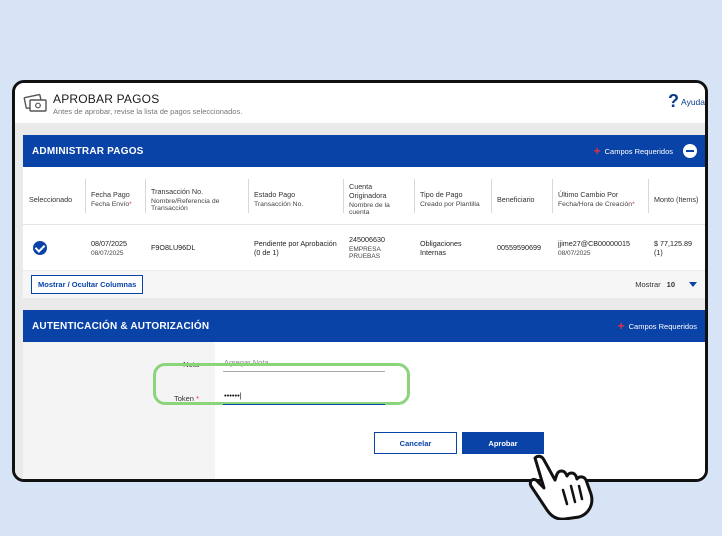  I want to click on beneficiary: 00559590699, so click(519, 247).